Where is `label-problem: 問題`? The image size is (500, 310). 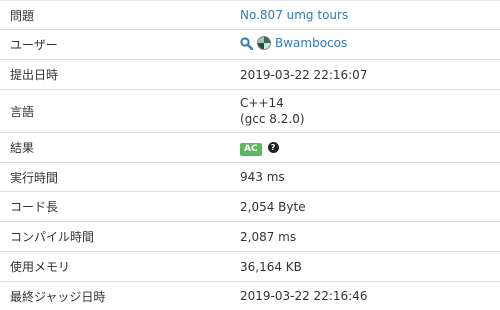 label-problem: 問題 is located at coordinates (115, 15).